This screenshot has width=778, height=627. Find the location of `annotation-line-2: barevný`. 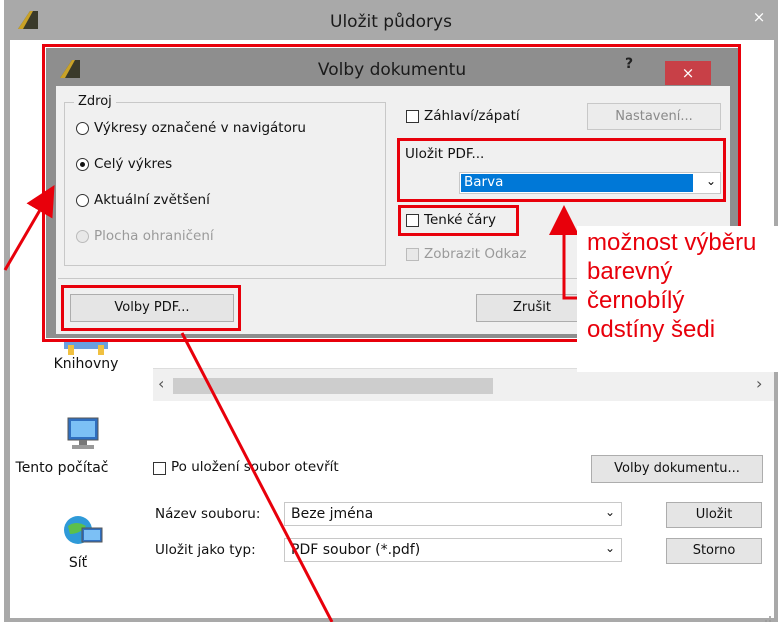

annotation-line-2: barevný is located at coordinates (630, 271).